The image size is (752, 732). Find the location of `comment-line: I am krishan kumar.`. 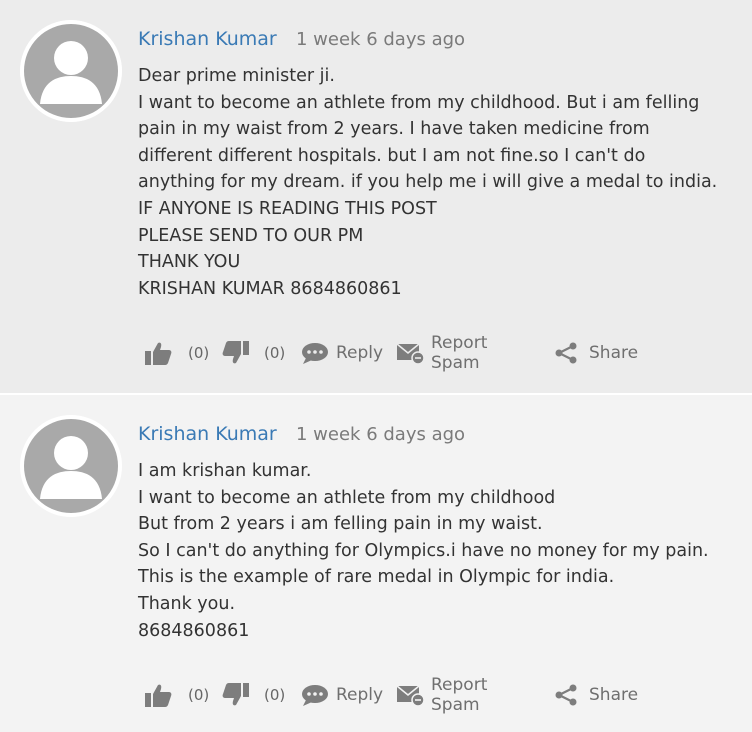

comment-line: I am krishan kumar. is located at coordinates (225, 471).